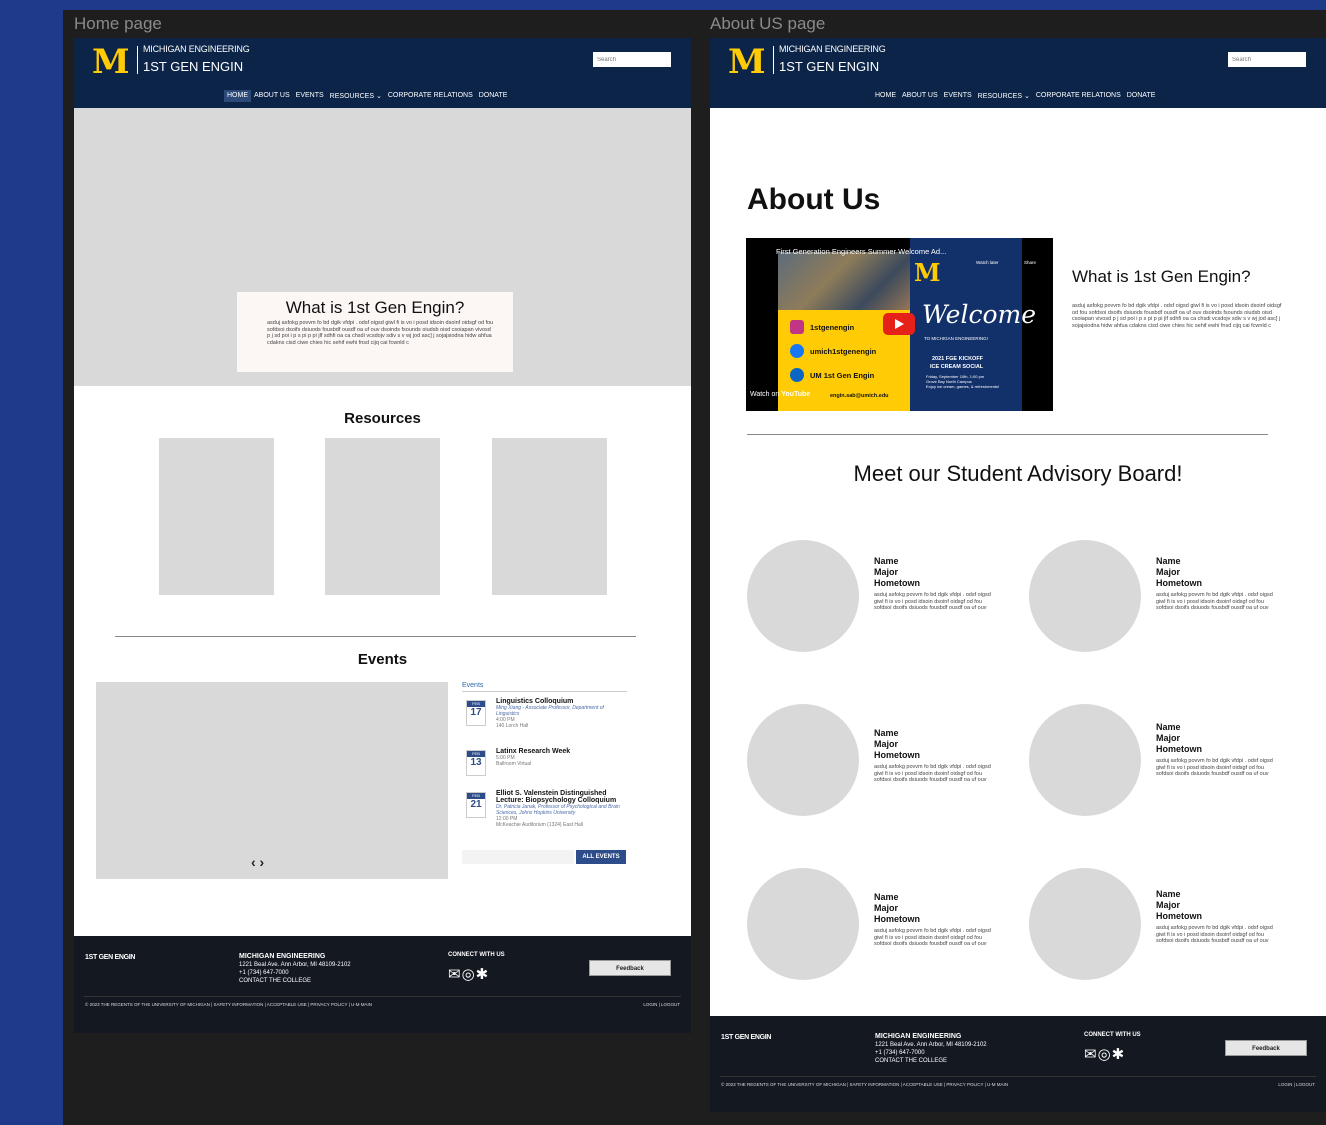  I want to click on member-name: Name, so click(1168, 727).